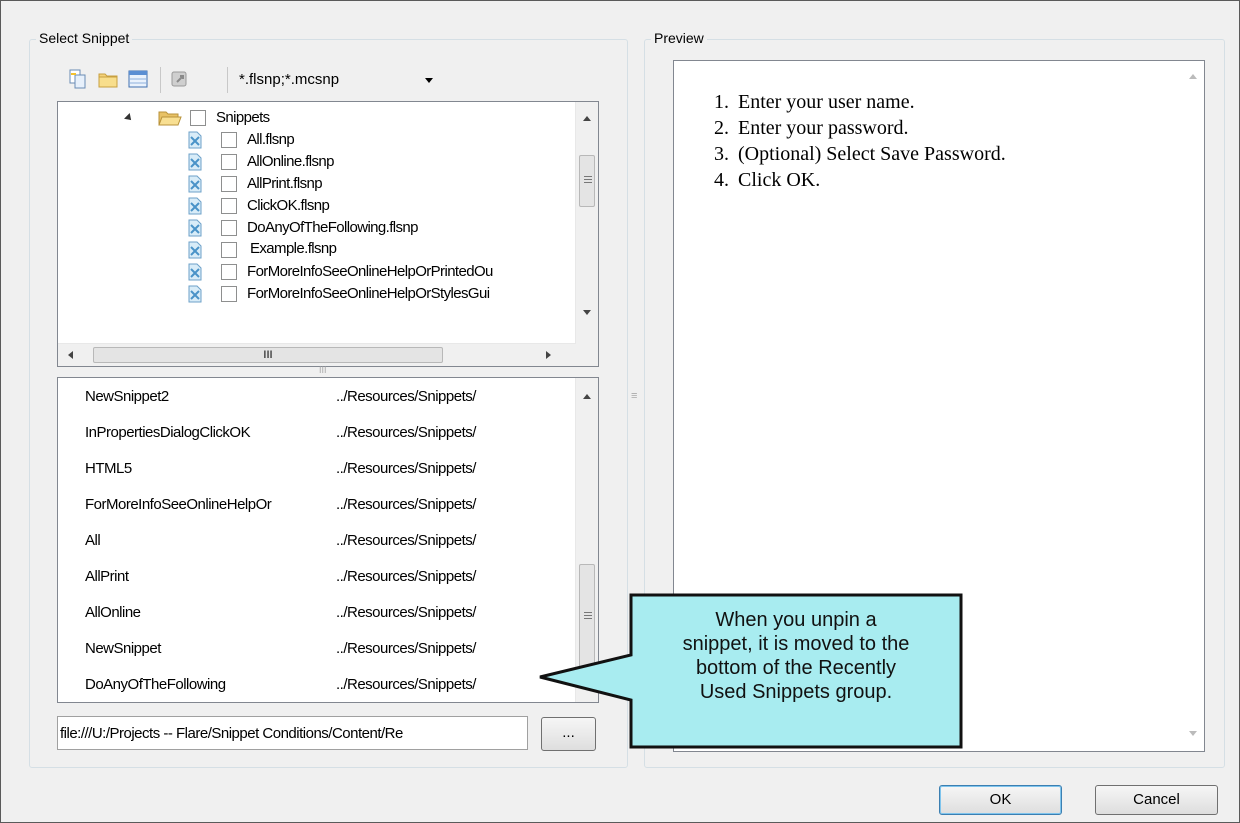 Image resolution: width=1240 pixels, height=823 pixels. Describe the element at coordinates (170, 118) in the screenshot. I see `open-folder-icon` at that location.